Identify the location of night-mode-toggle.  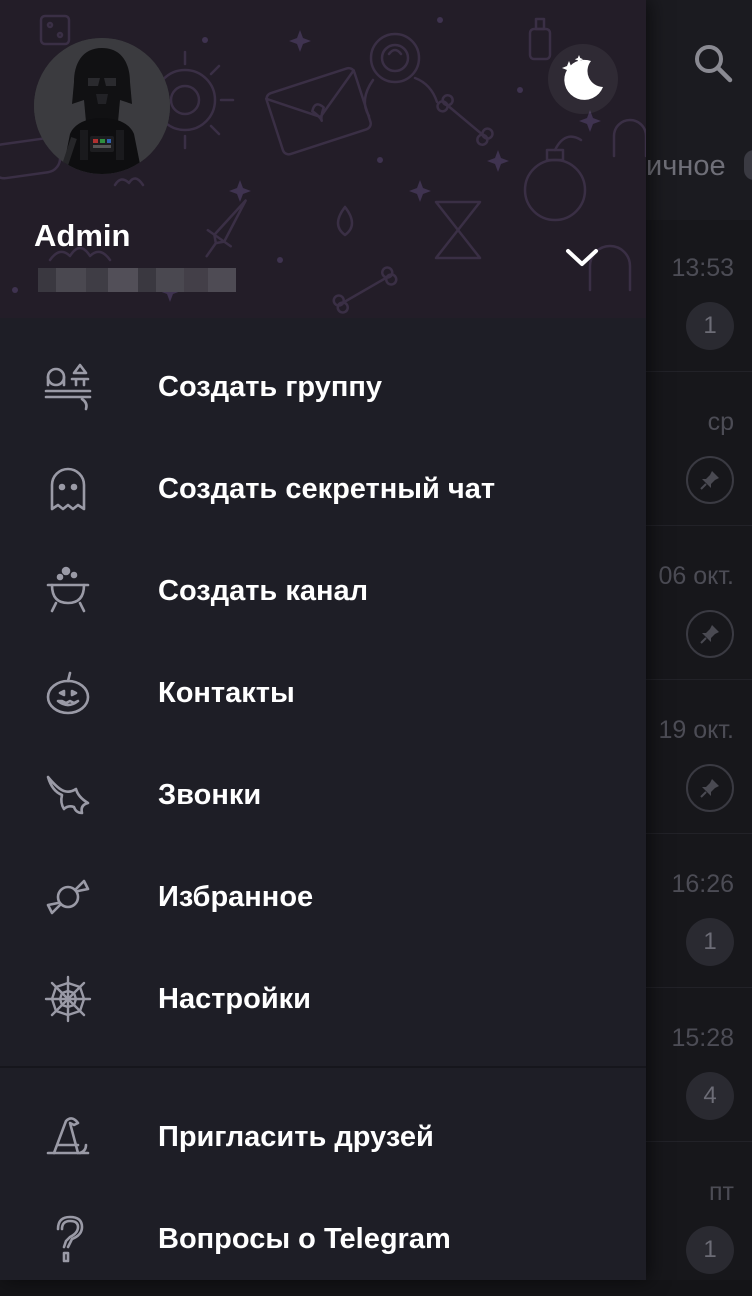
(583, 79).